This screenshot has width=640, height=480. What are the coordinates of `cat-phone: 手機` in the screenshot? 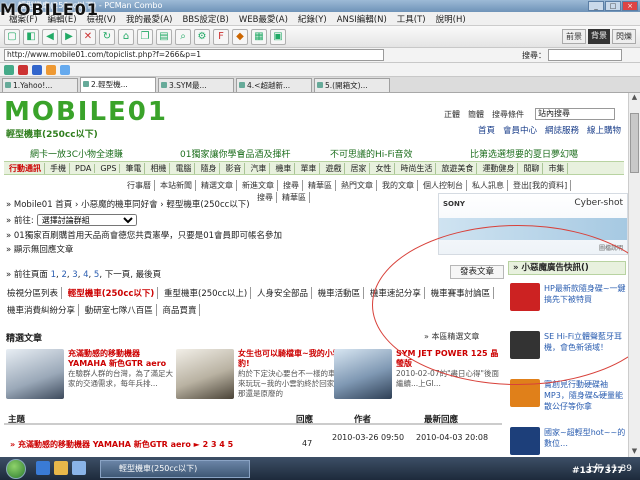 It's located at (58, 168).